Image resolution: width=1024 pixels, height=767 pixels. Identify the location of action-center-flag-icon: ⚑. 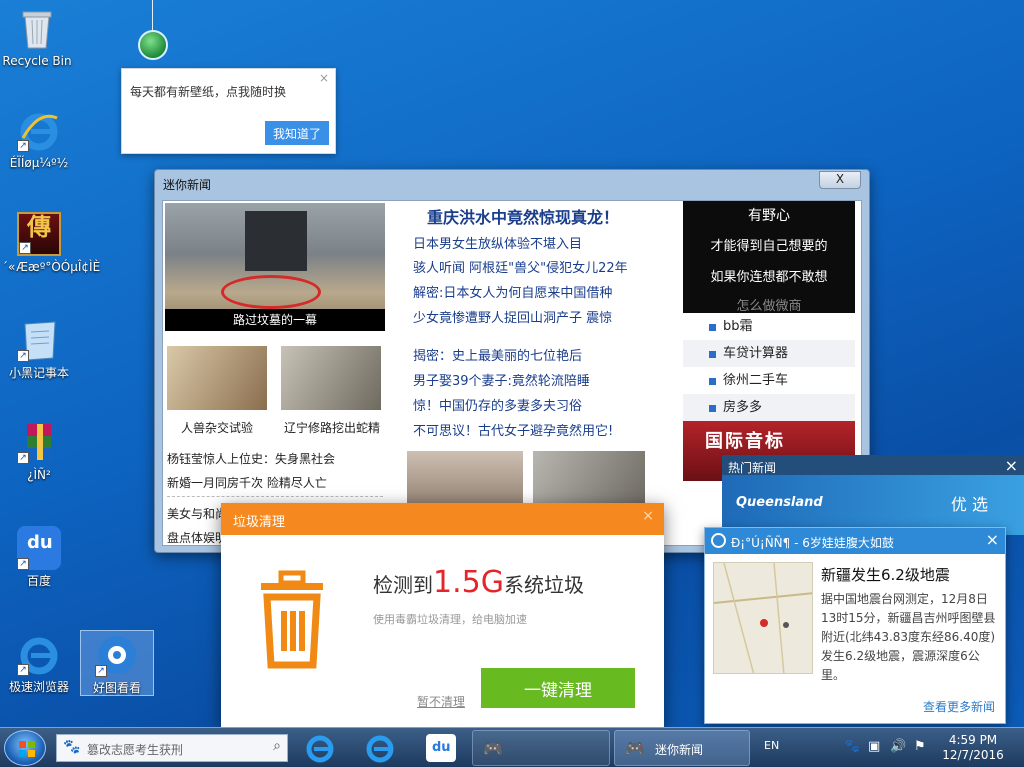
(920, 746).